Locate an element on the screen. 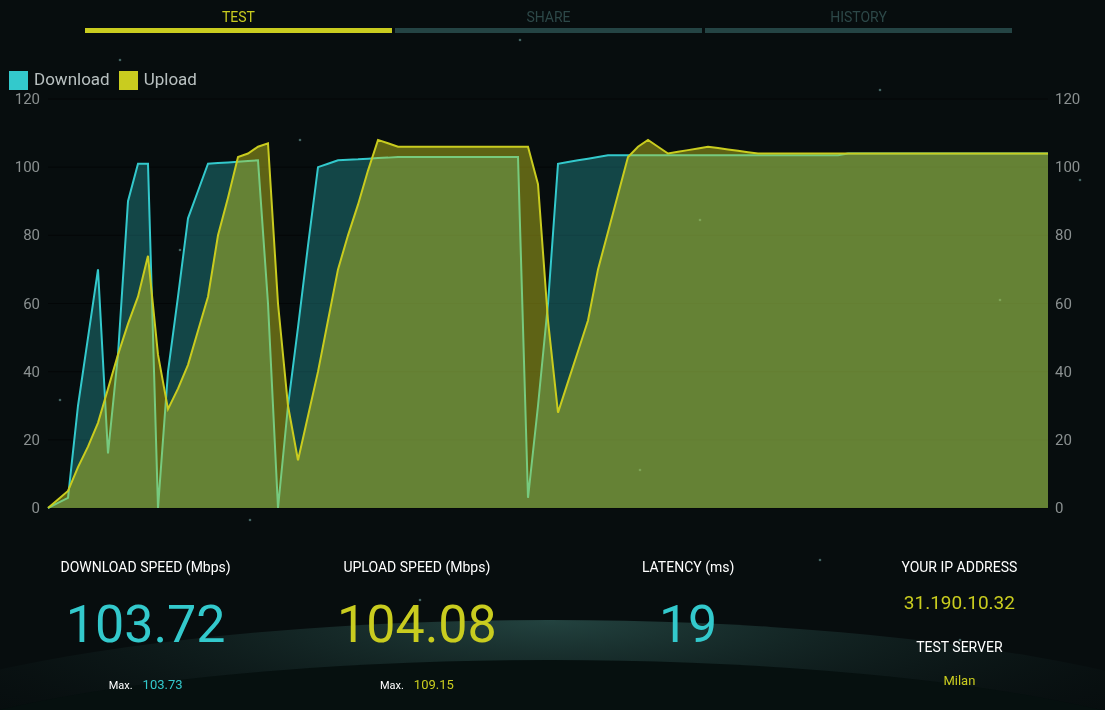  stat-value: 103.72 is located at coordinates (145, 625).